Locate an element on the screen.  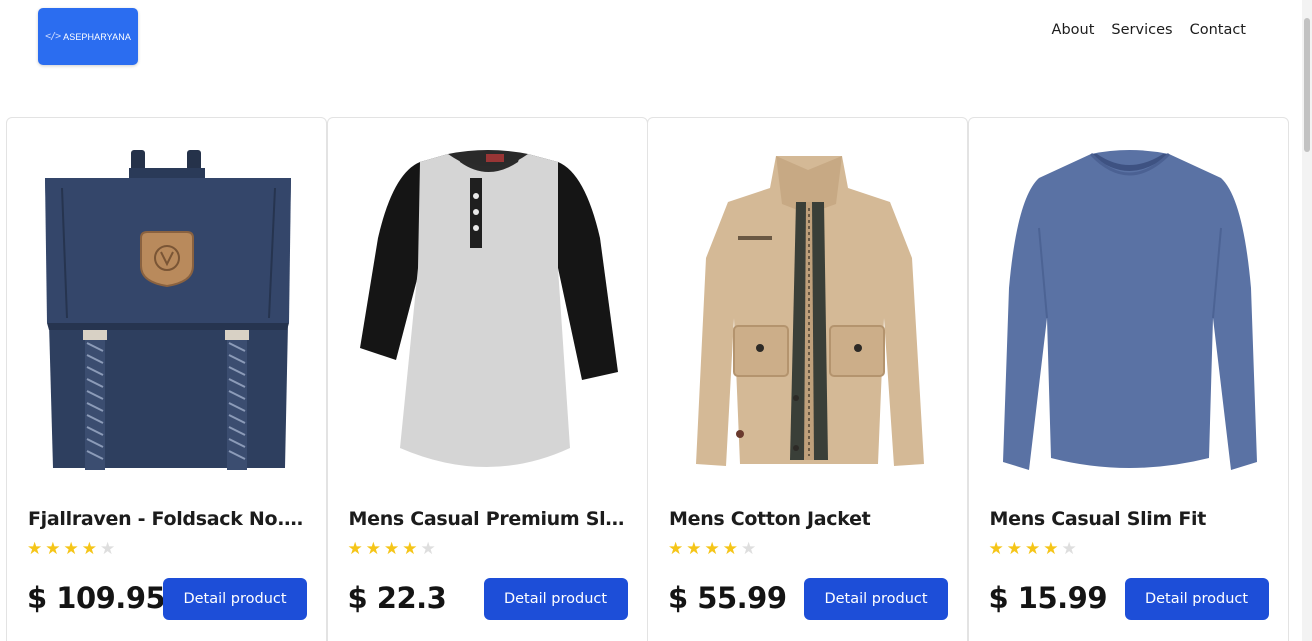
product-title: Mens Casual Premium Slim Fit T-Shirts is located at coordinates (489, 519).